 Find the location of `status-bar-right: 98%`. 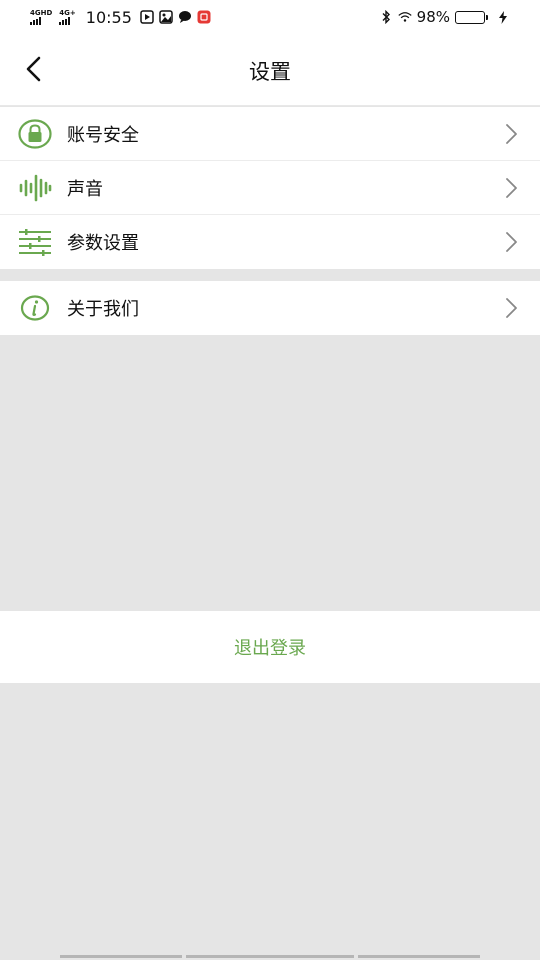

status-bar-right: 98% is located at coordinates (444, 17).